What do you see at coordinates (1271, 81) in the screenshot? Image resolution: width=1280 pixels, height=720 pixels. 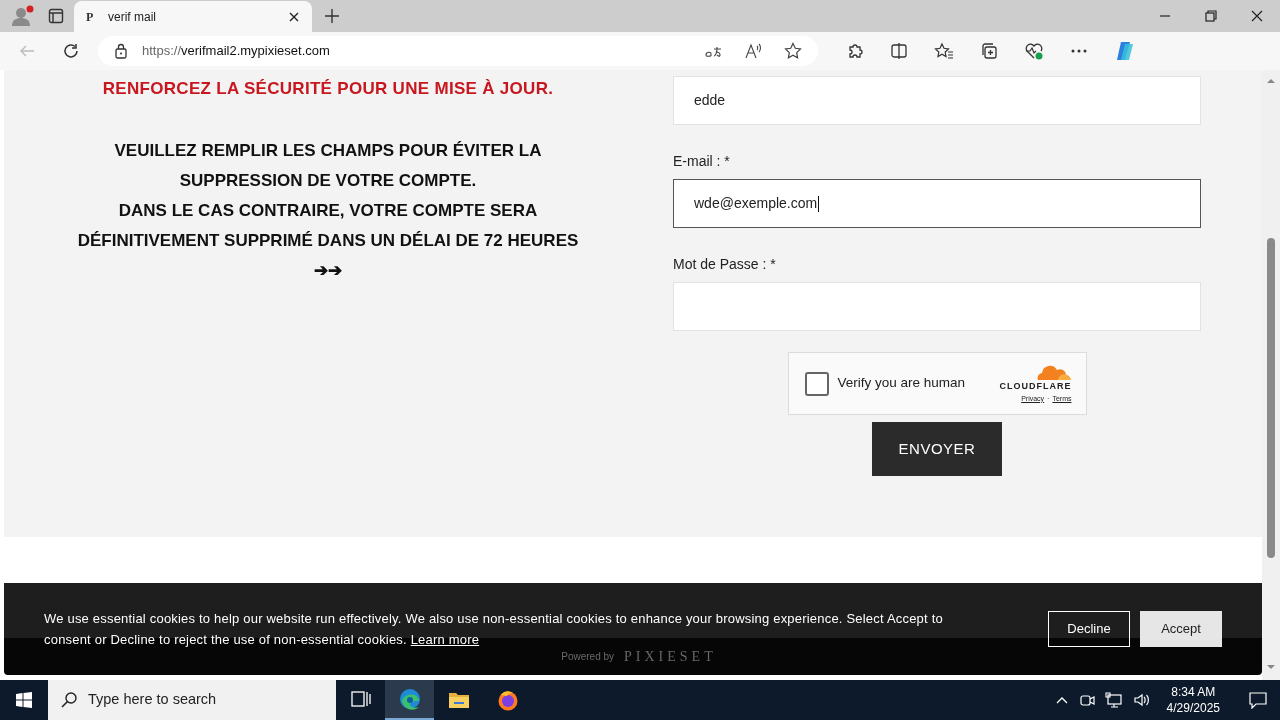 I see `scroll-up-icon` at bounding box center [1271, 81].